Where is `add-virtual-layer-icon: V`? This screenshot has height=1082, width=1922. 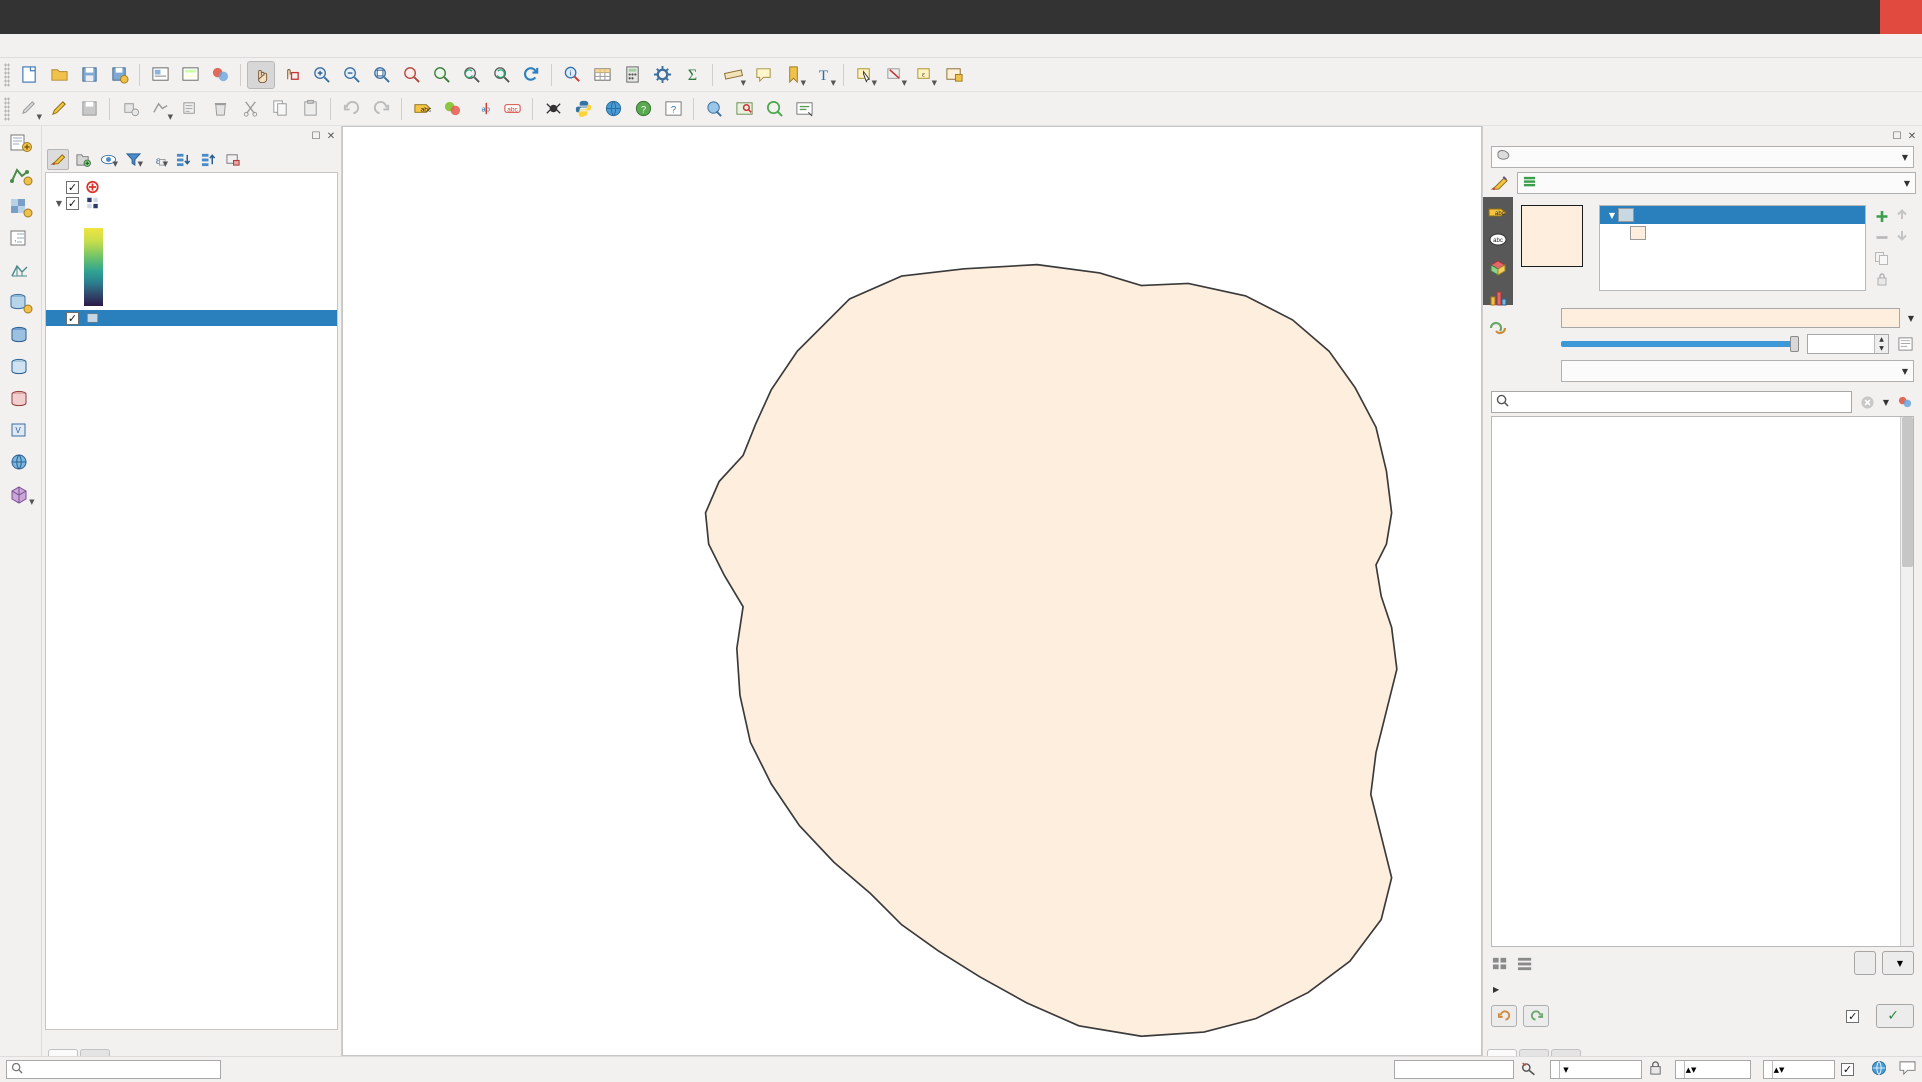
add-virtual-layer-icon: V is located at coordinates (21, 431).